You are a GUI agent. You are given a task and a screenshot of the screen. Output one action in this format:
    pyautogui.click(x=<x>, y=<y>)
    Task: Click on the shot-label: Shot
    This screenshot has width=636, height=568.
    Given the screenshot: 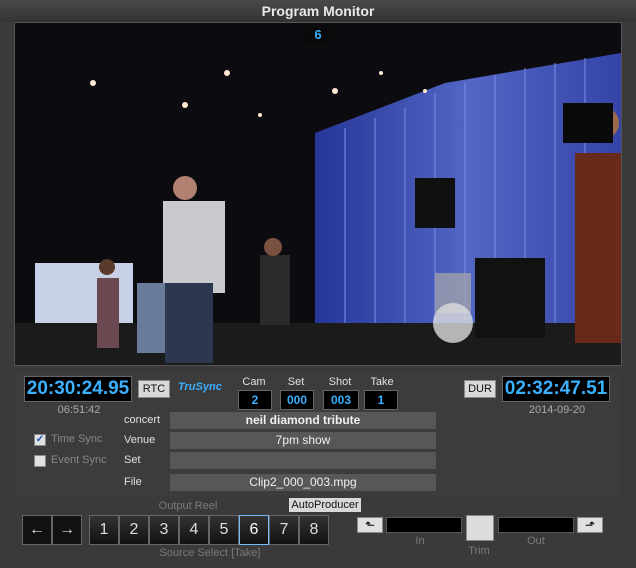 What is the action you would take?
    pyautogui.click(x=340, y=382)
    